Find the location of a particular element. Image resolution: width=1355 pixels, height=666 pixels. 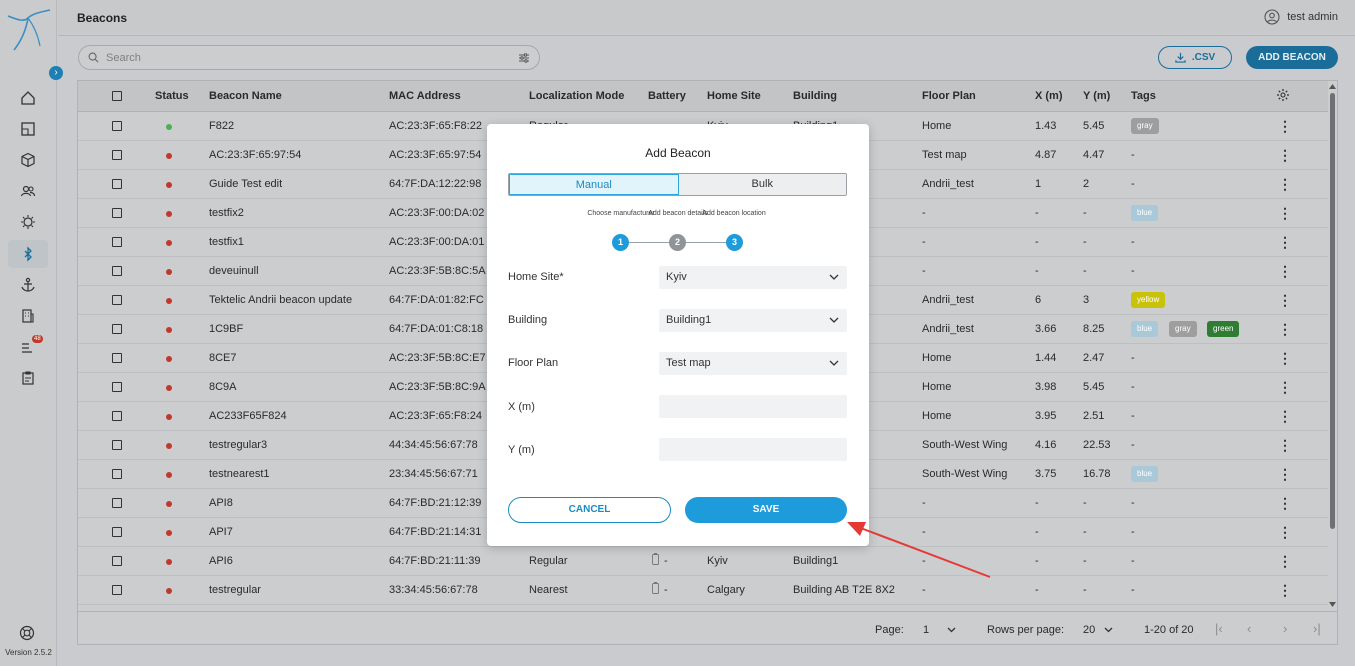

column-header: Building is located at coordinates (815, 96).